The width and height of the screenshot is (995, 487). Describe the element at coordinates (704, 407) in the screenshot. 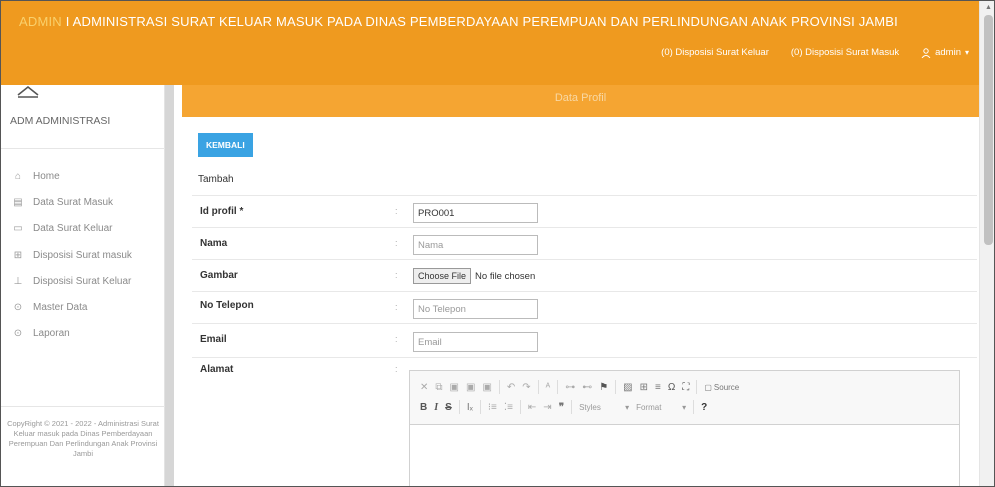

I see `help-icon: ?` at that location.